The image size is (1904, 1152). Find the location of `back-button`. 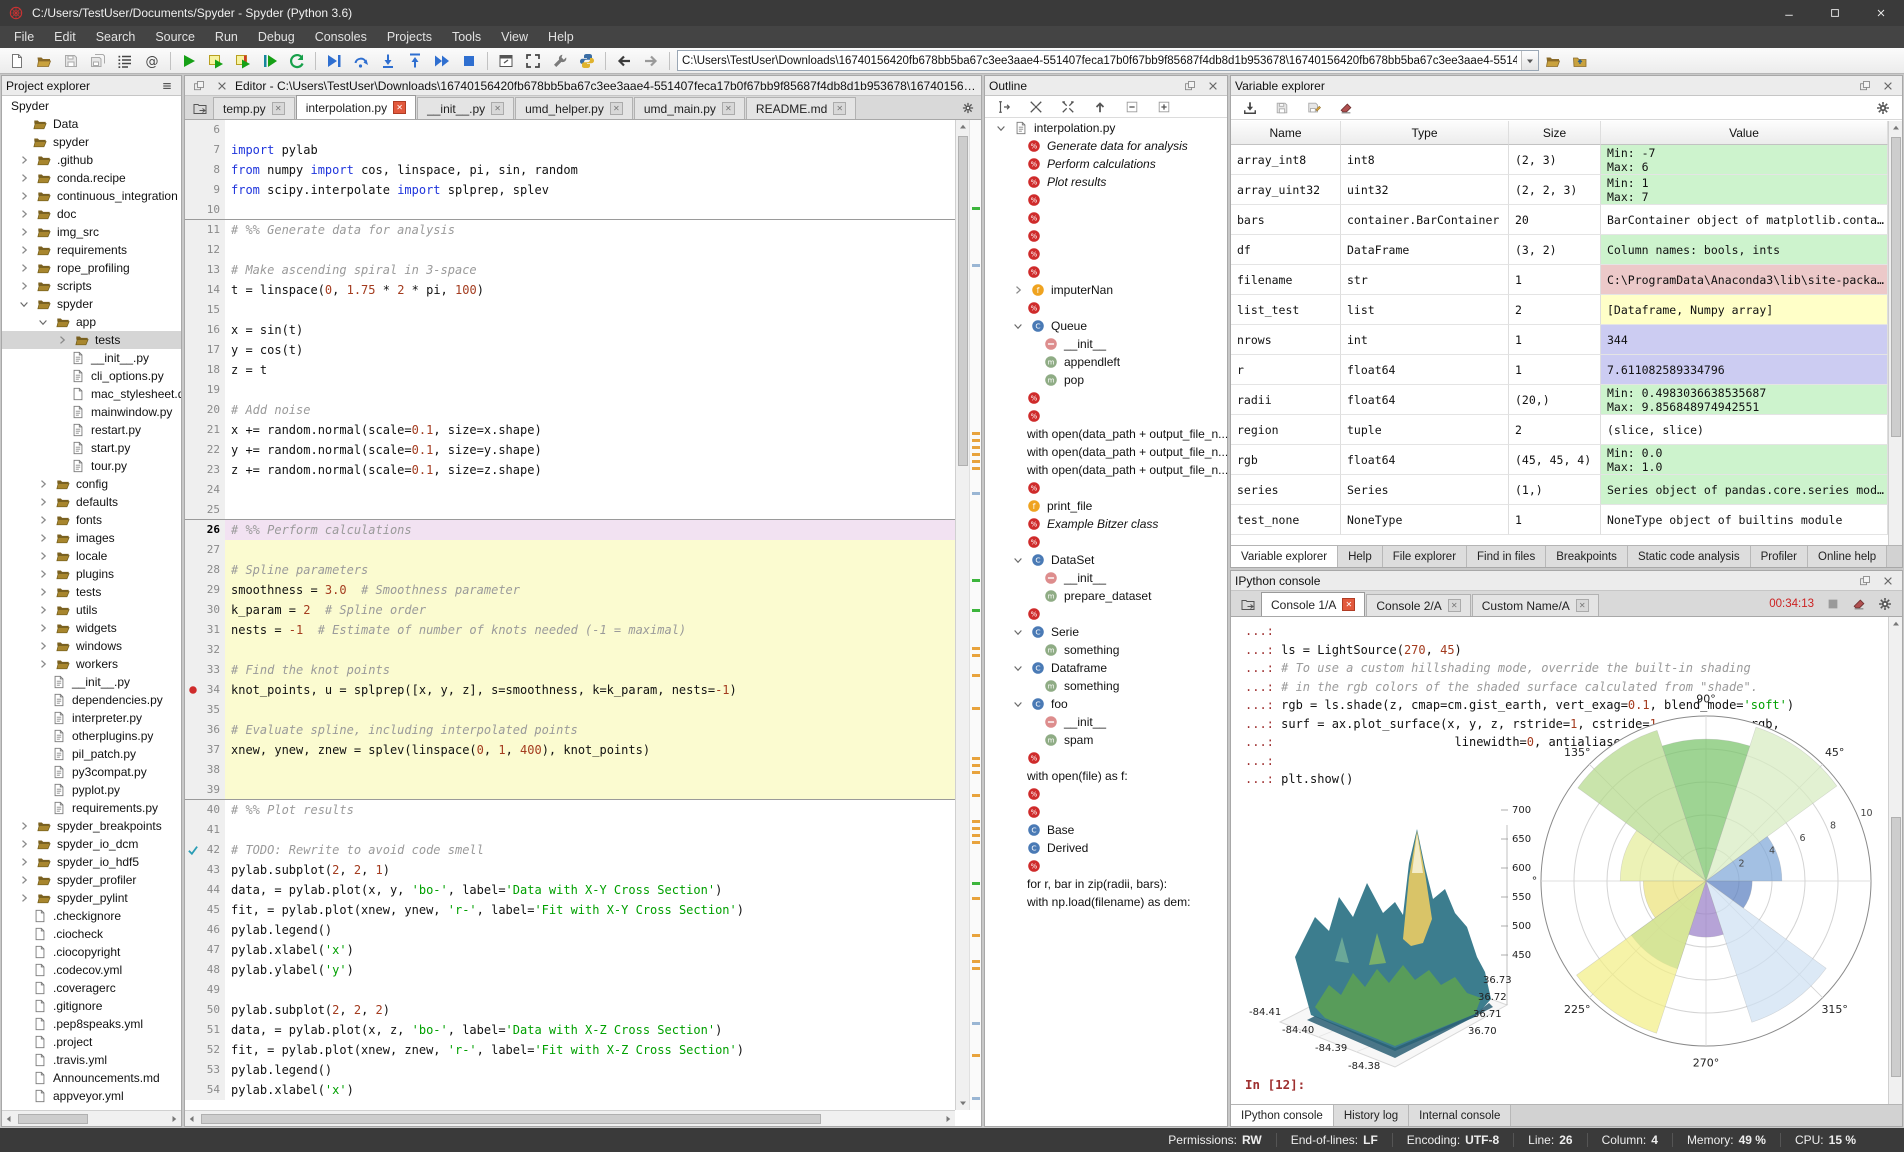

back-button is located at coordinates (624, 61).